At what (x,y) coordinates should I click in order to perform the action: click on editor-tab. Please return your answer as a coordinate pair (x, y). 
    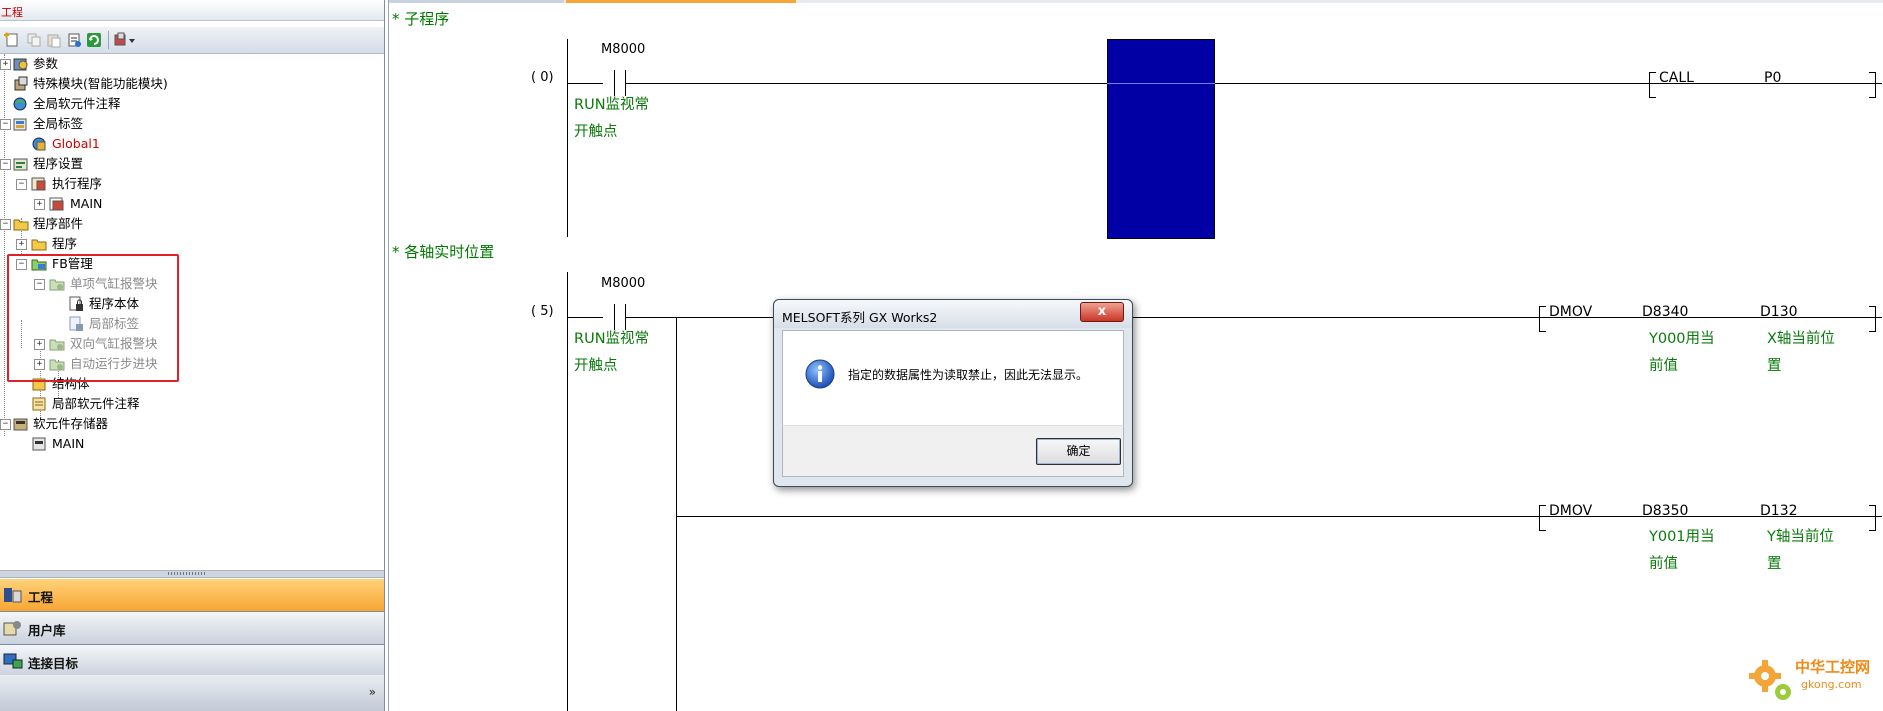
    Looking at the image, I should click on (476, 1).